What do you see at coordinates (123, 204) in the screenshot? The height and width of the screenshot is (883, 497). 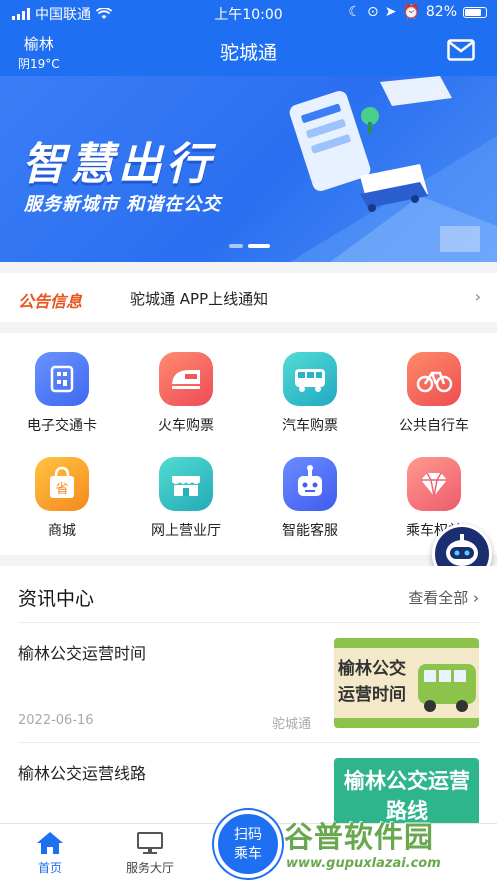 I see `banner-subline: 服务新城市 和谐在公交` at bounding box center [123, 204].